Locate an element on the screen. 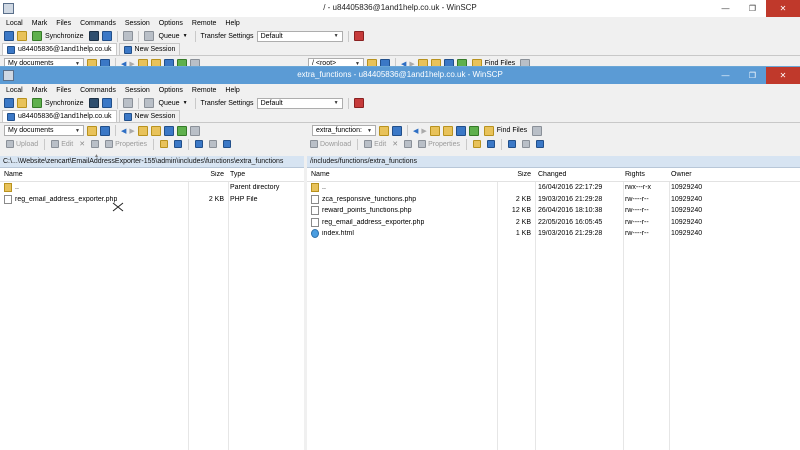  remote-filter-select-button is located at coordinates (540, 144).